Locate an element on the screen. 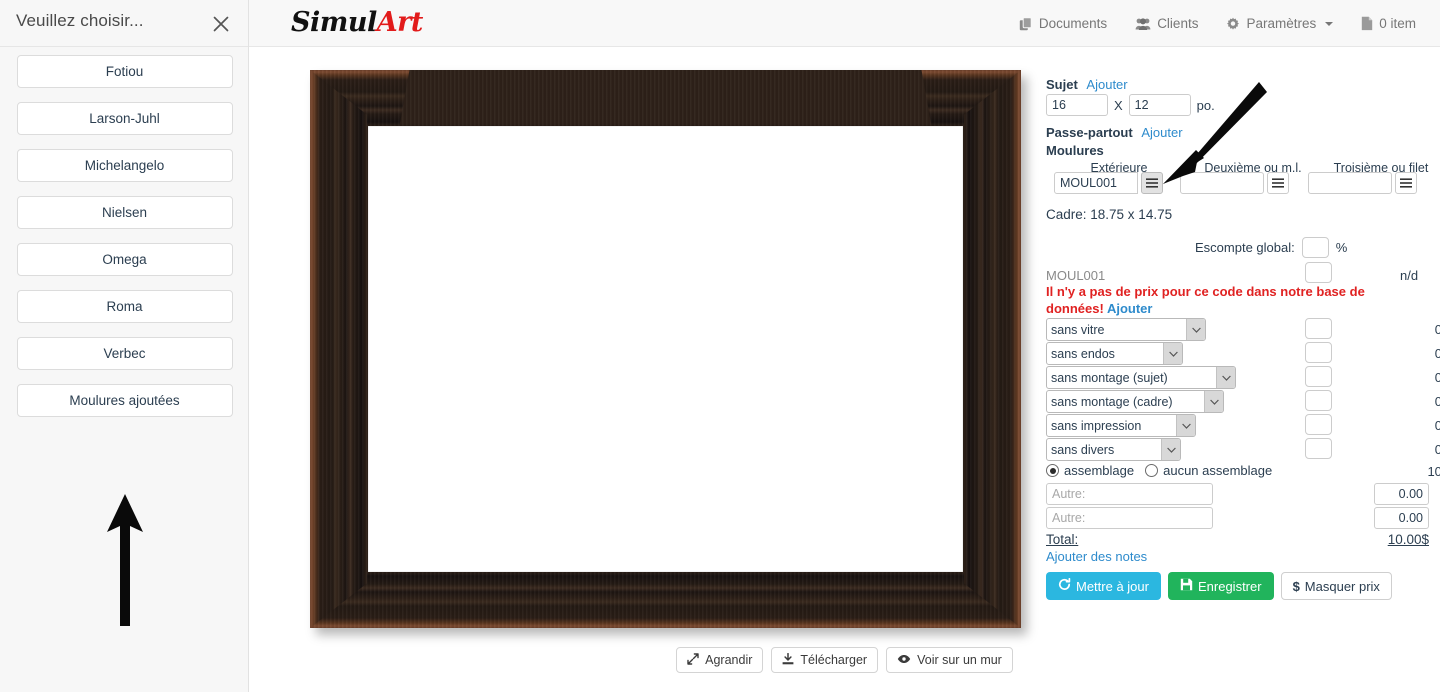  sidebar-item-omega: Omega is located at coordinates (124, 259).